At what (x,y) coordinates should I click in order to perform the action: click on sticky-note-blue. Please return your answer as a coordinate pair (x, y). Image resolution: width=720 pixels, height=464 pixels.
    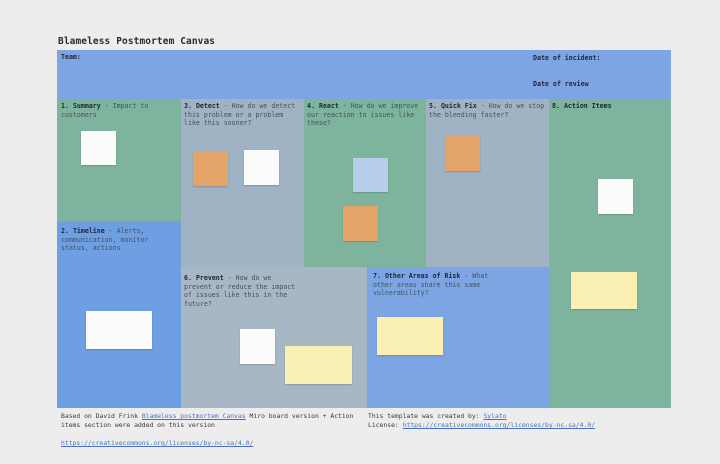
    Looking at the image, I should click on (370, 175).